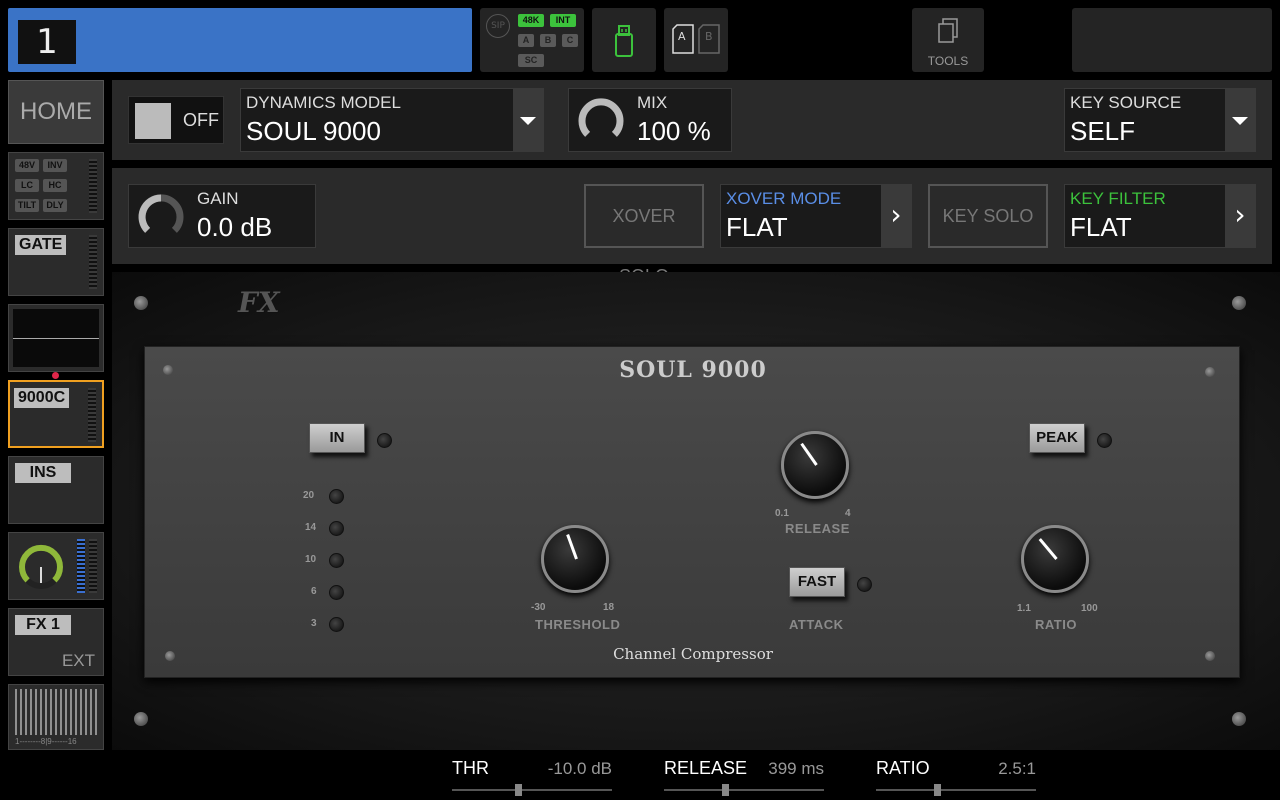 The height and width of the screenshot is (800, 1280). I want to click on key-source-value: SELF, so click(1103, 131).